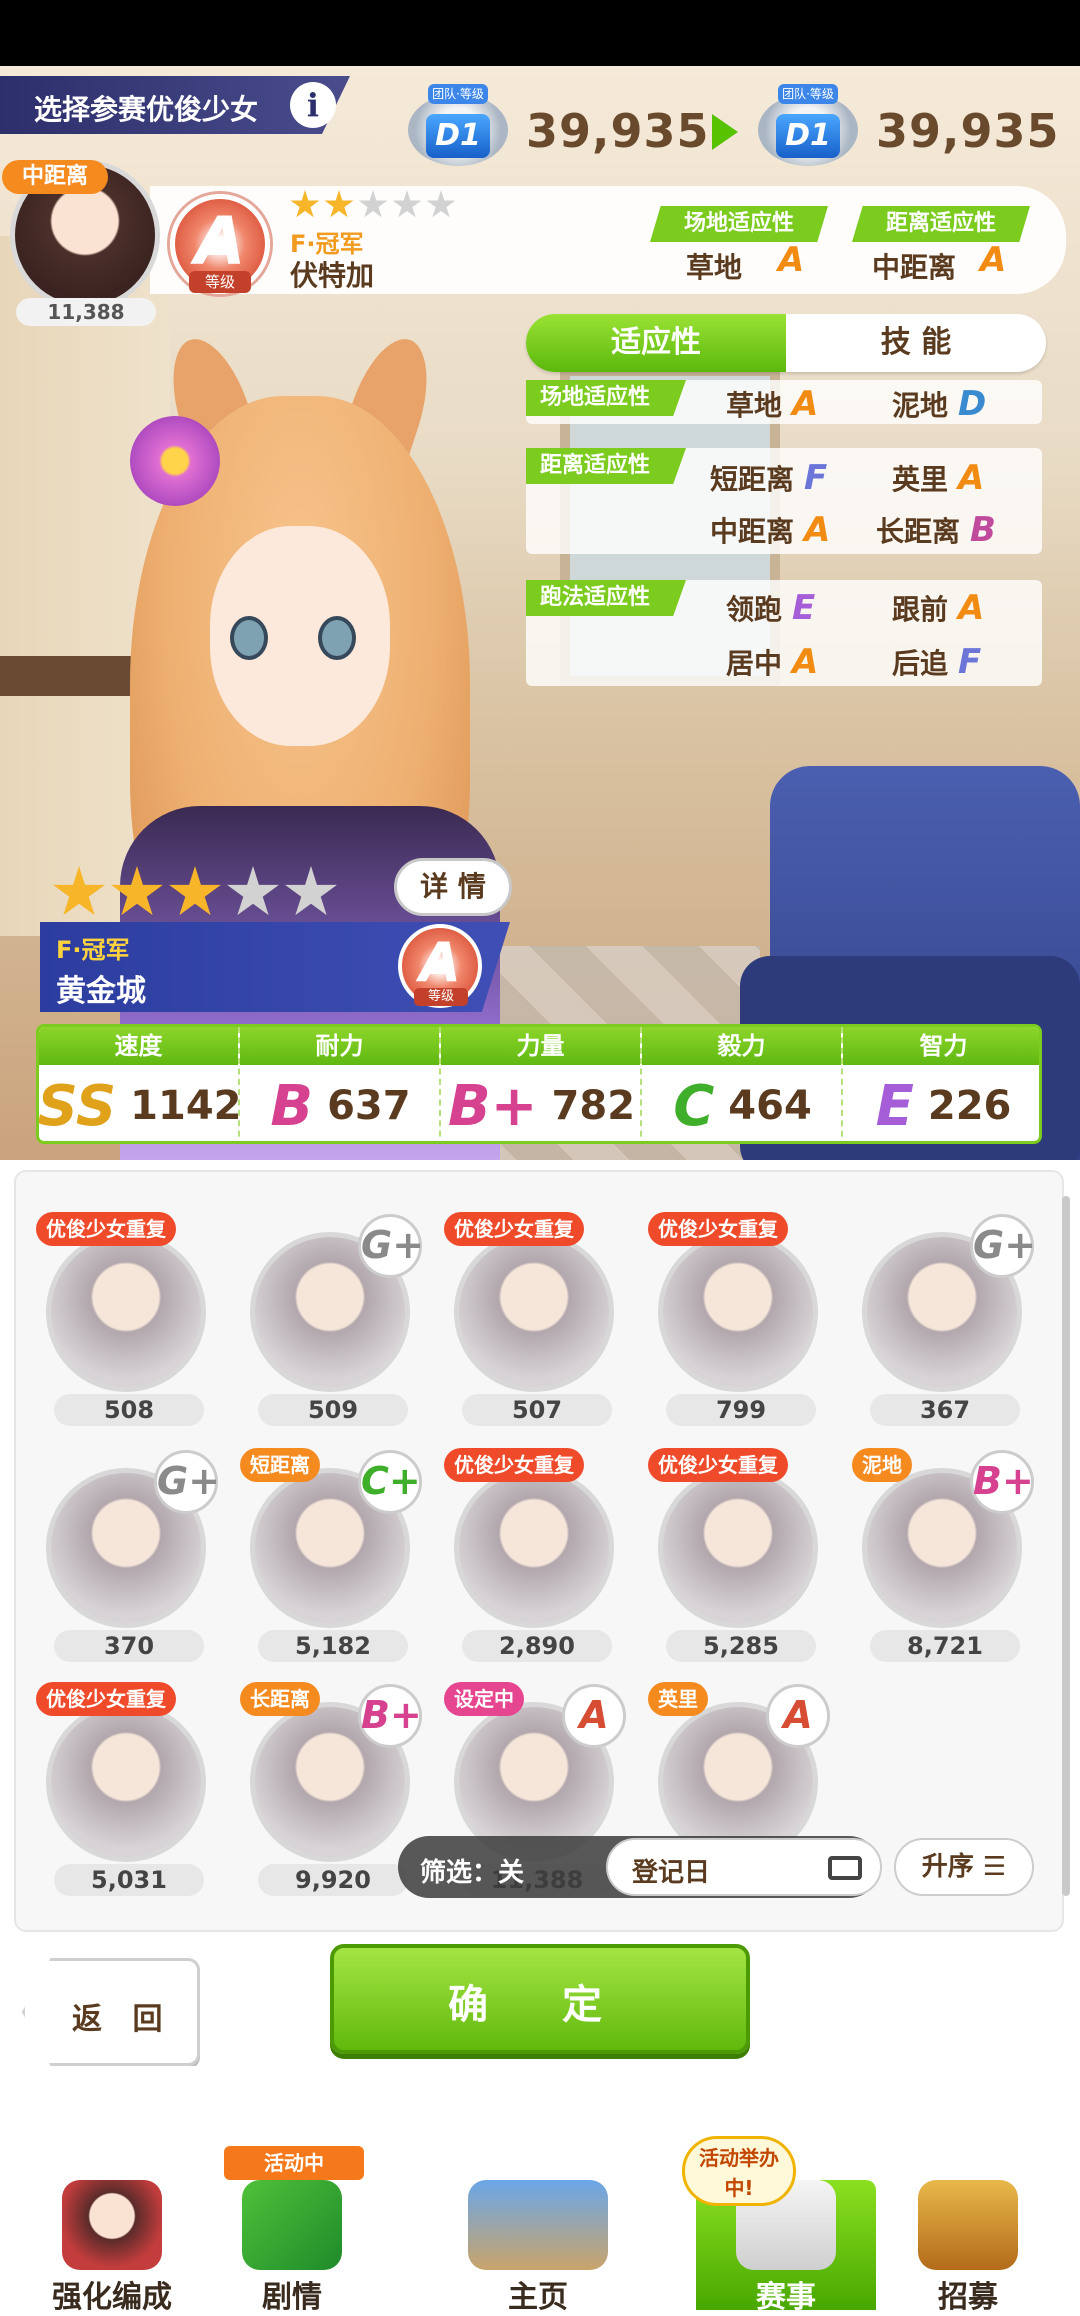 Image resolution: width=1080 pixels, height=2316 pixels. I want to click on apt-long: 长距离 B, so click(936, 530).